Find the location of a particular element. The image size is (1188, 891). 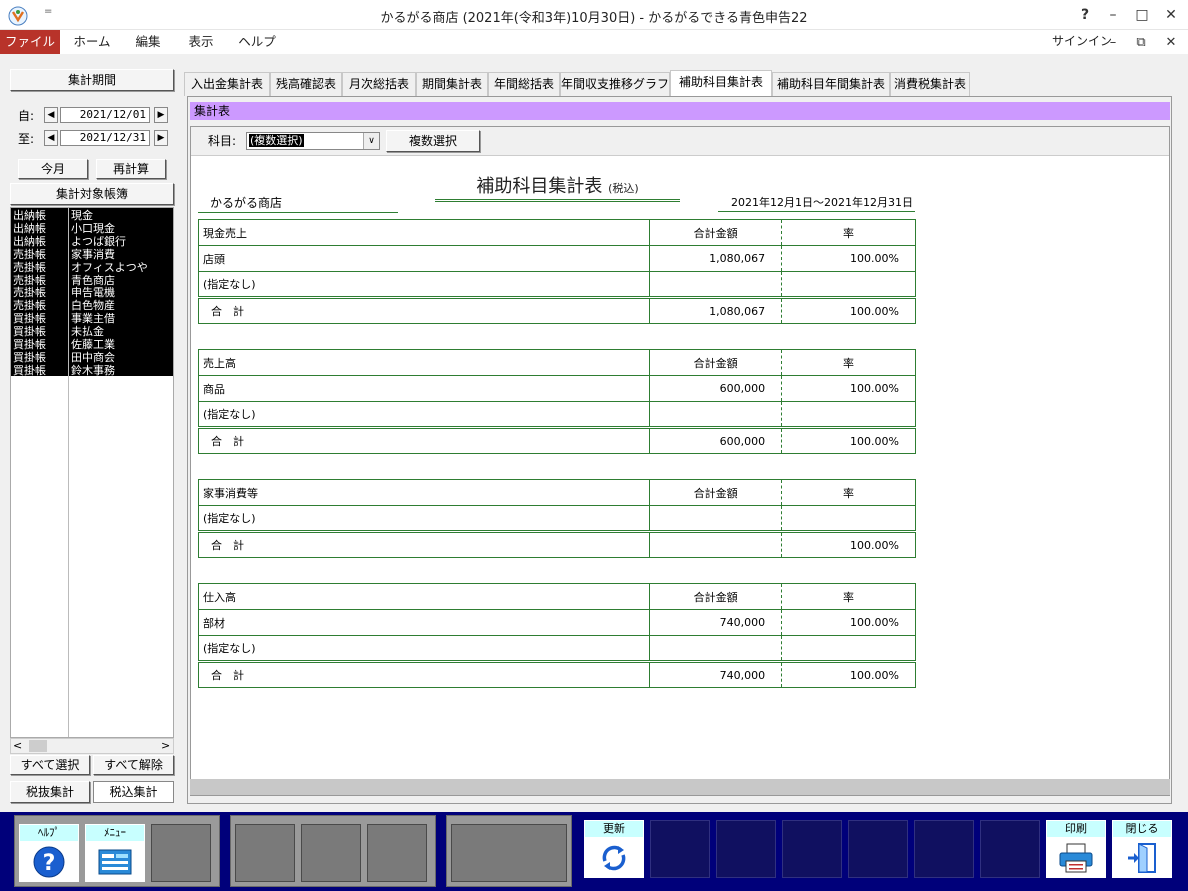

tab-8: 消費税集計表 is located at coordinates (930, 84).